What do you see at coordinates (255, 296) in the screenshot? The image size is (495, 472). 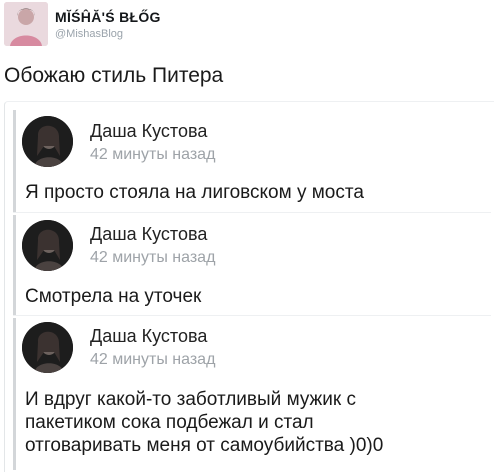 I see `comment-text: Смотрела на уточек` at bounding box center [255, 296].